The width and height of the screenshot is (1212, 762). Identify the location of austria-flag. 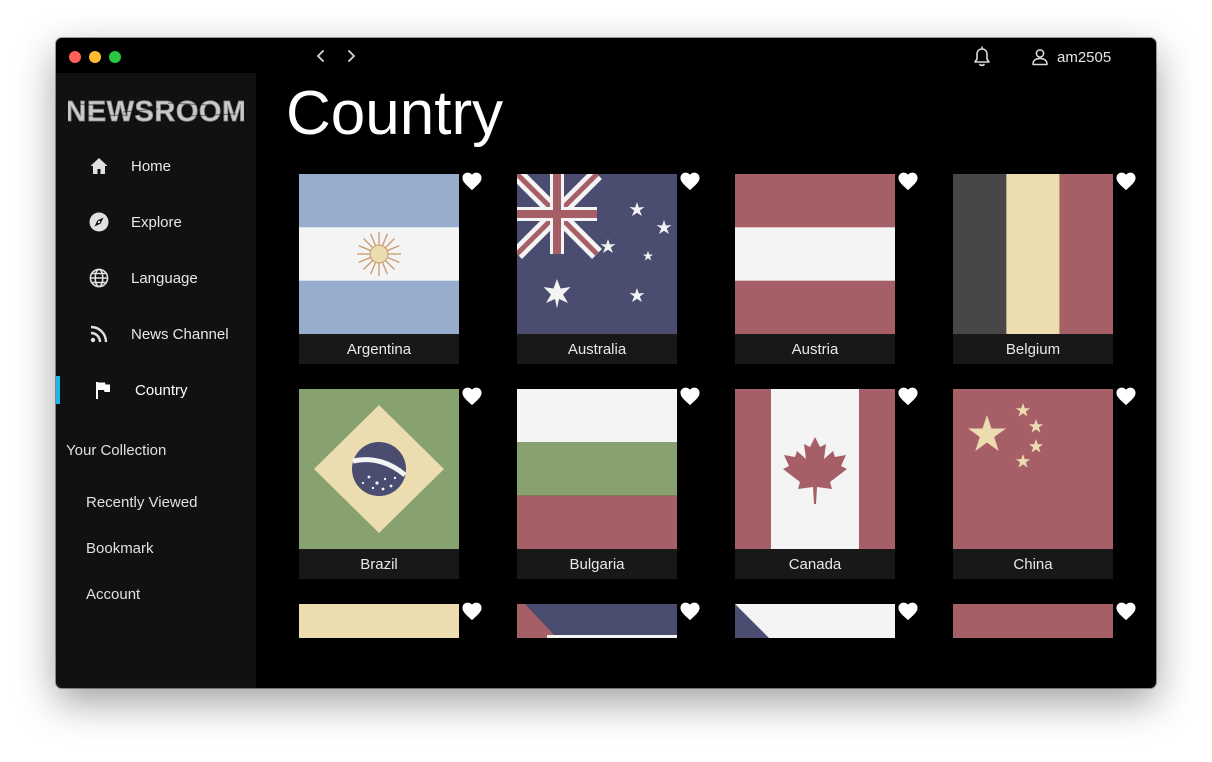
(815, 254).